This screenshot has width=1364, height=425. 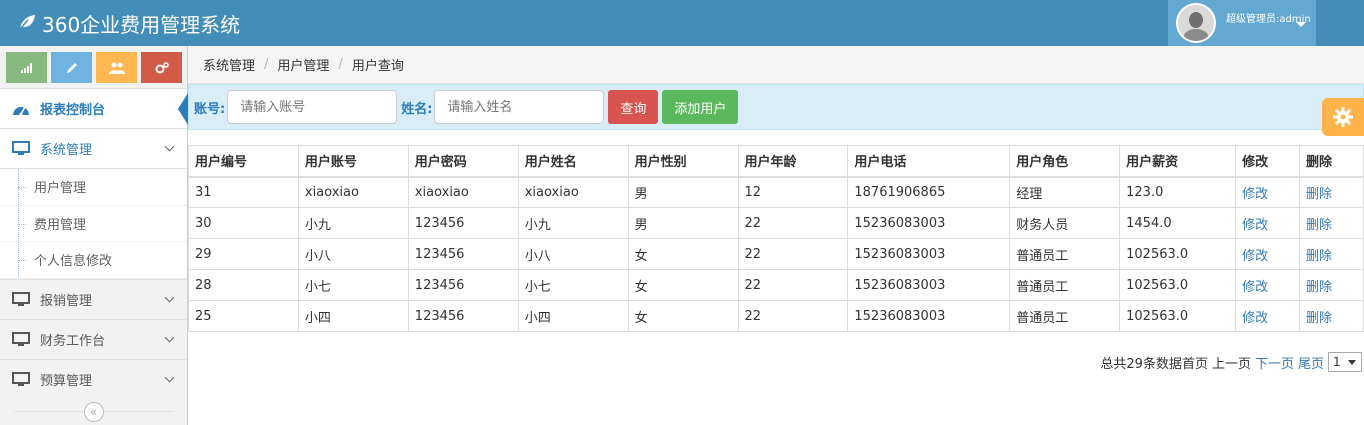 I want to click on add-user-button: 添加用户, so click(x=700, y=107).